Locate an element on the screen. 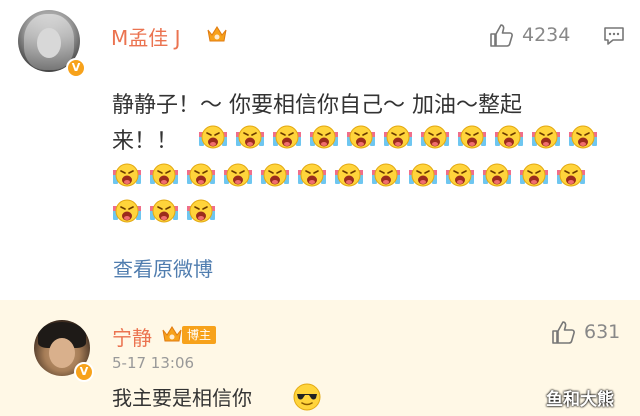 The height and width of the screenshot is (416, 640). like-button: 4234 is located at coordinates (529, 35).